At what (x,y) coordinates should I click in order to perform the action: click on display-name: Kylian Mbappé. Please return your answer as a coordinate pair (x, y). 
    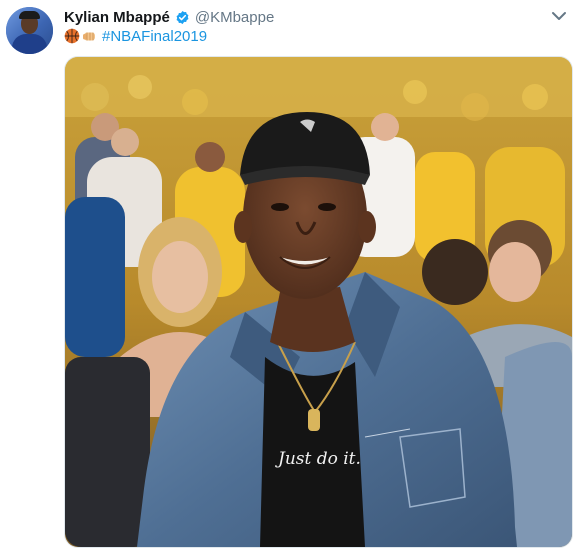
    Looking at the image, I should click on (117, 17).